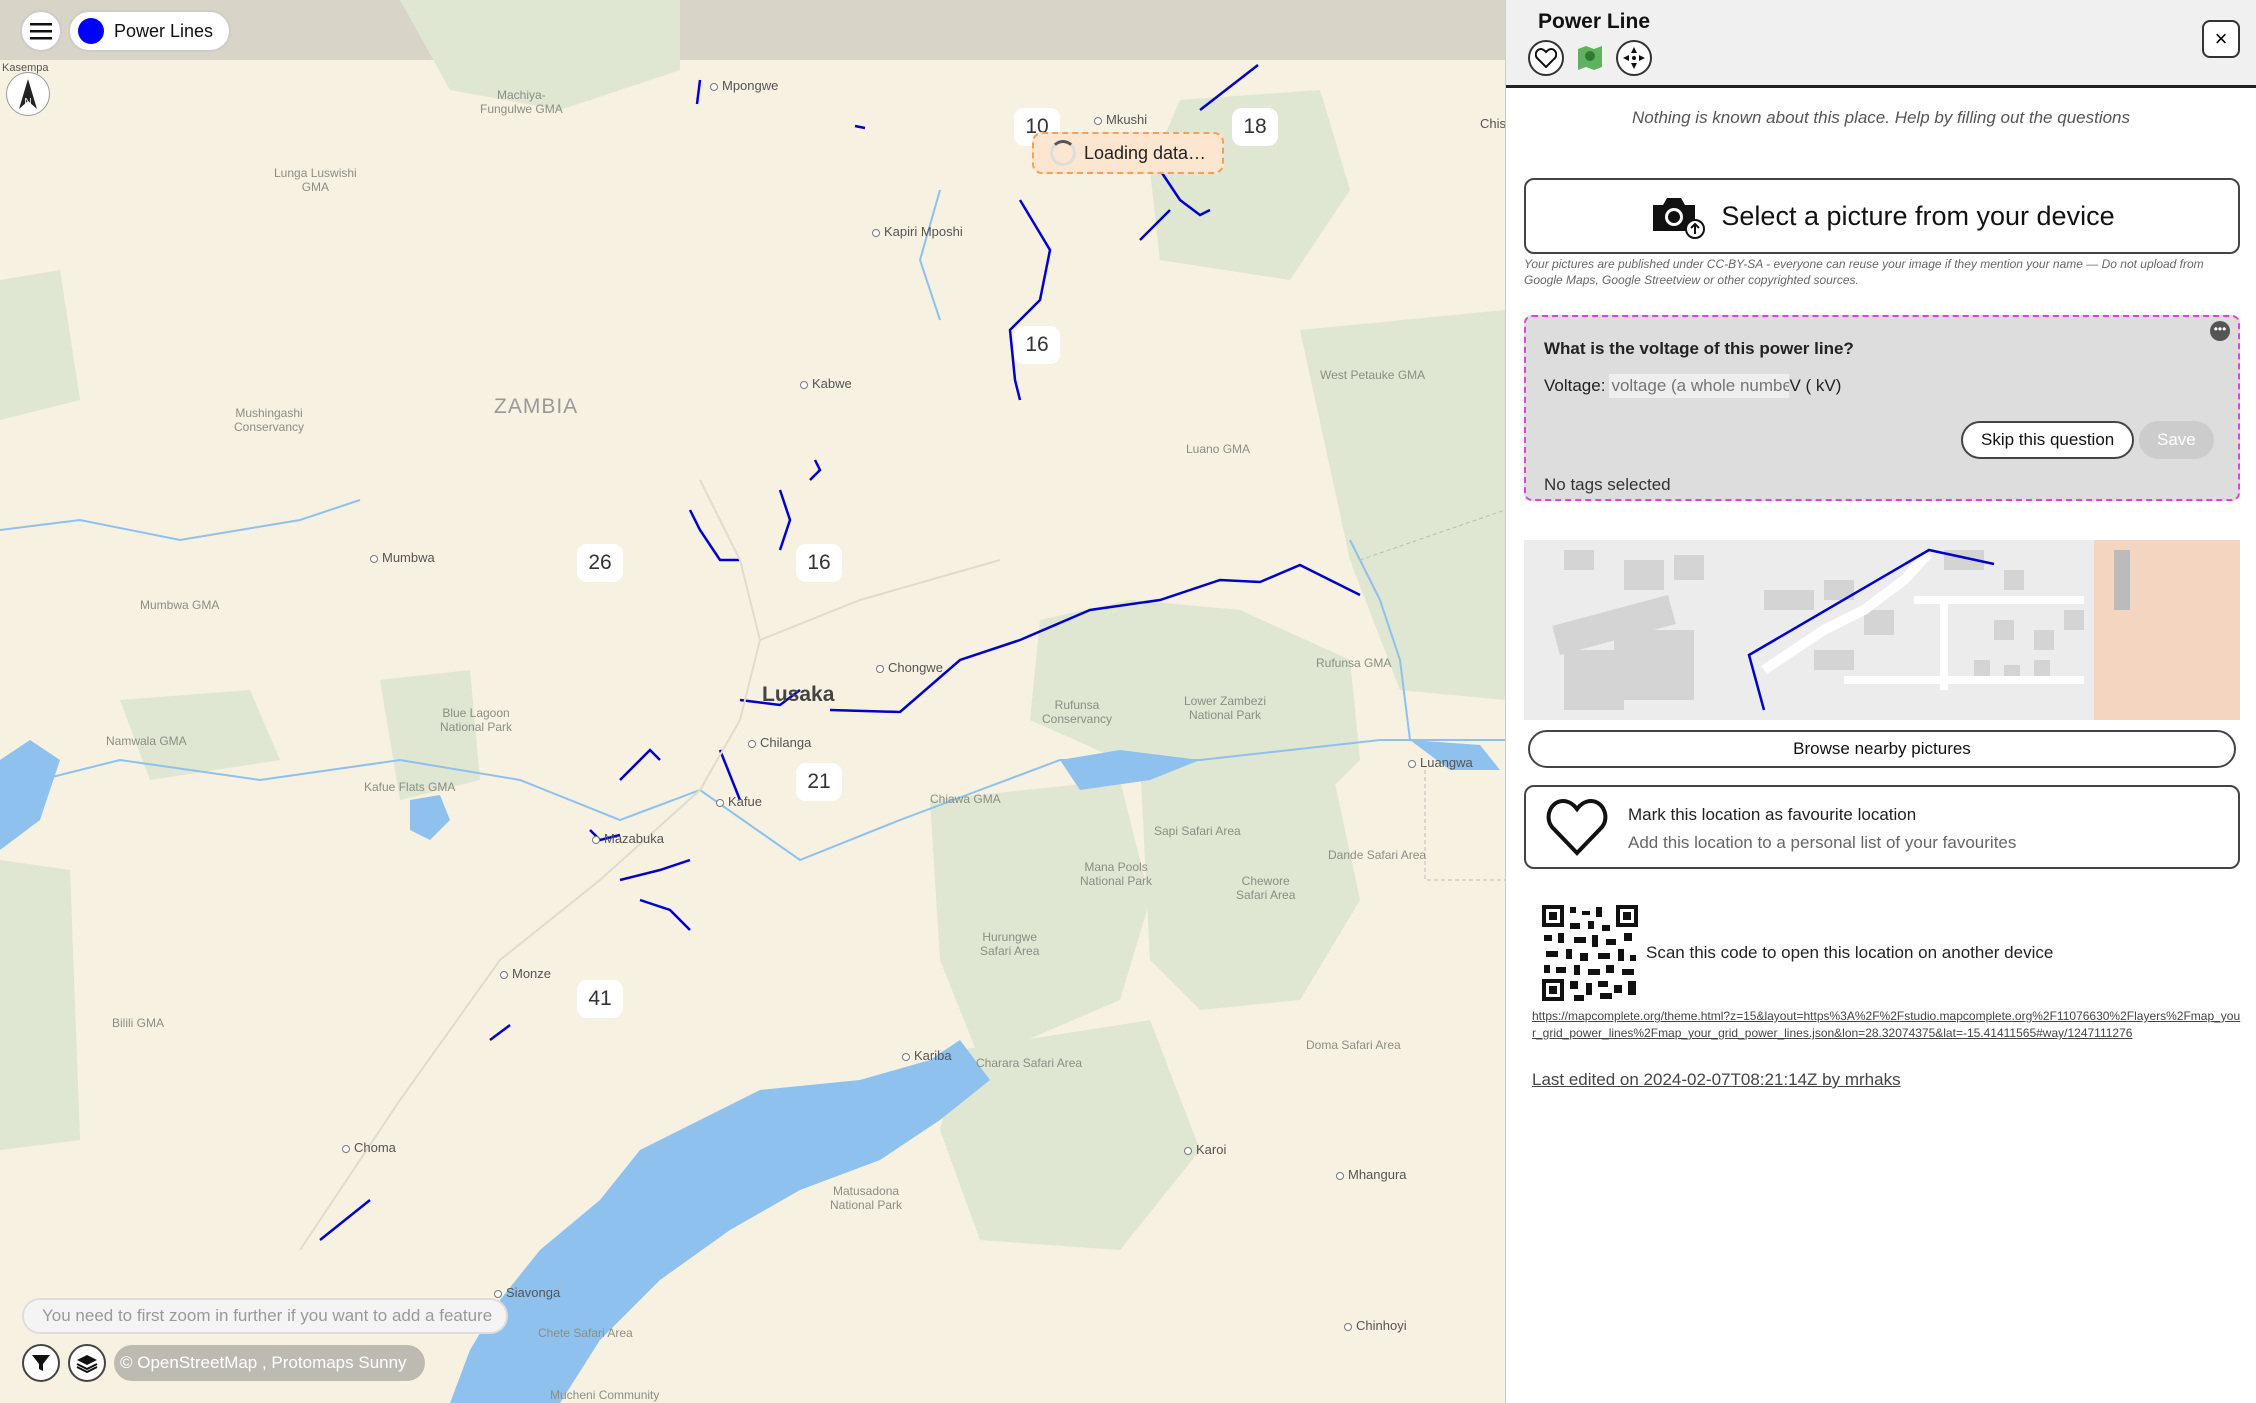 The image size is (2256, 1403). Describe the element at coordinates (628, 838) in the screenshot. I see `place-mazabuka: Mazabuka` at that location.